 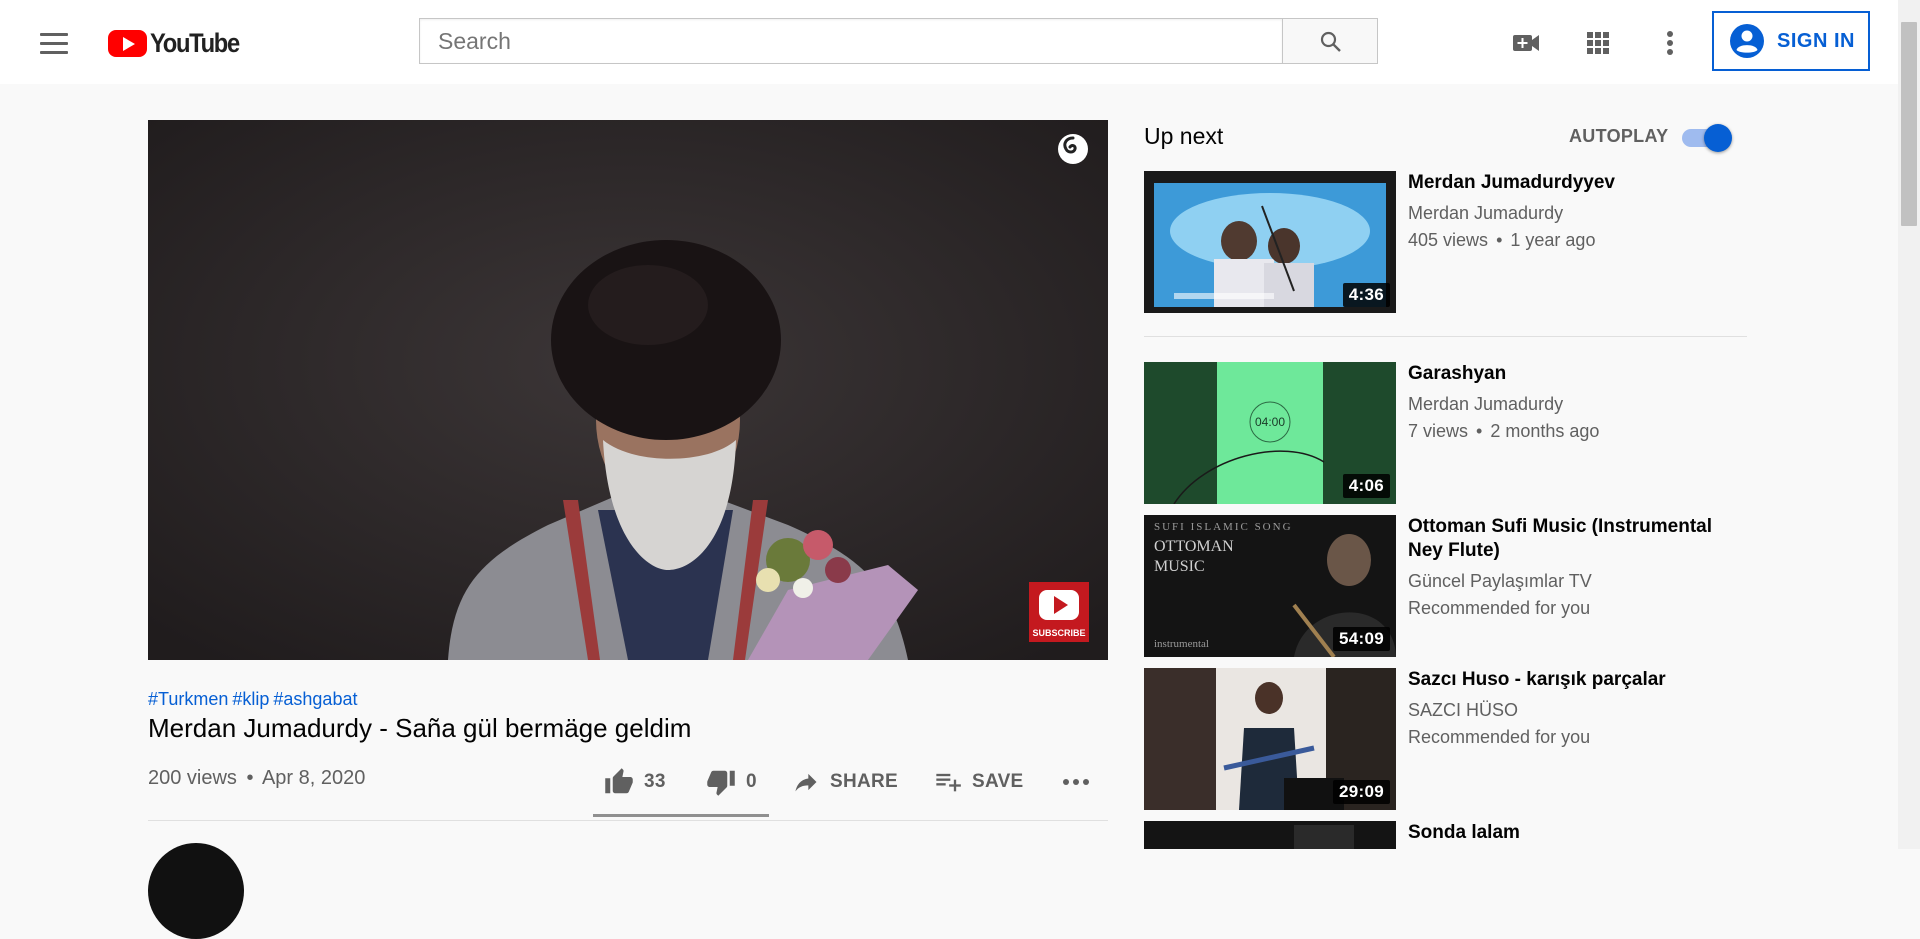 What do you see at coordinates (1270, 422) in the screenshot?
I see `thumb-time: 04:00` at bounding box center [1270, 422].